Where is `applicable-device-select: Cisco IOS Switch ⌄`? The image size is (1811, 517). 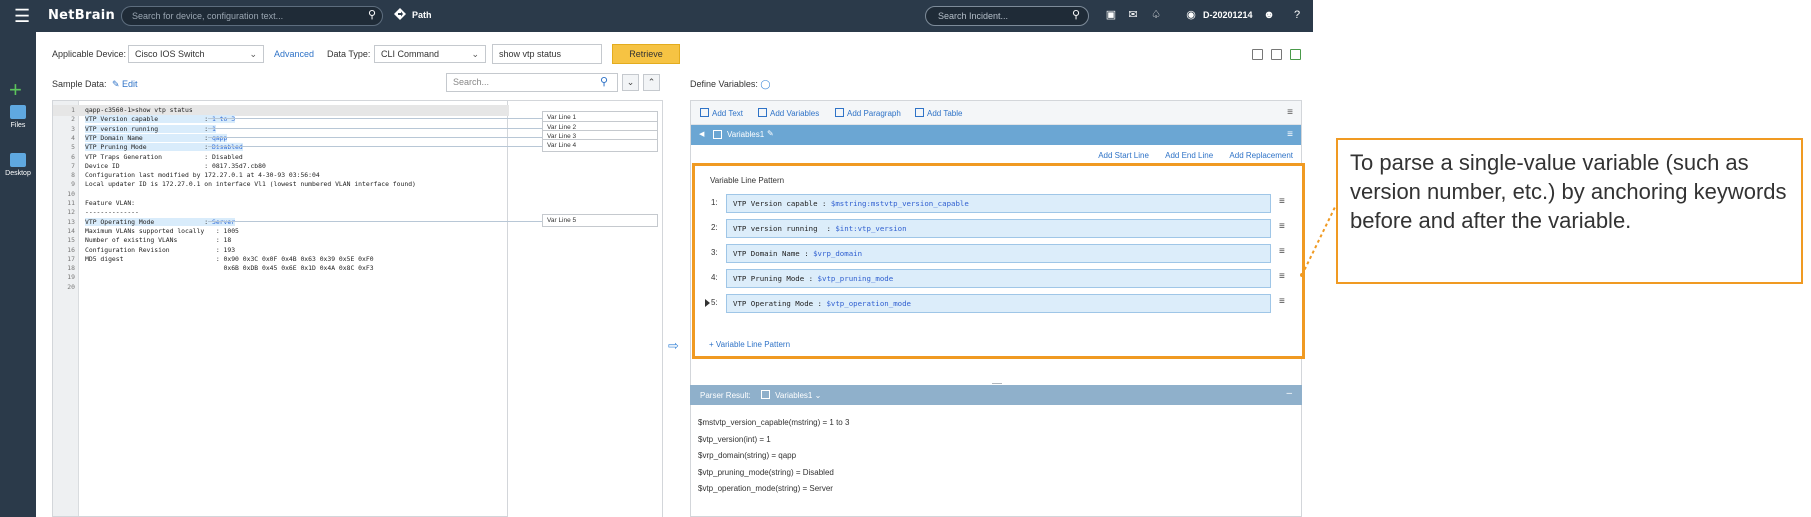
applicable-device-select: Cisco IOS Switch ⌄ is located at coordinates (196, 54).